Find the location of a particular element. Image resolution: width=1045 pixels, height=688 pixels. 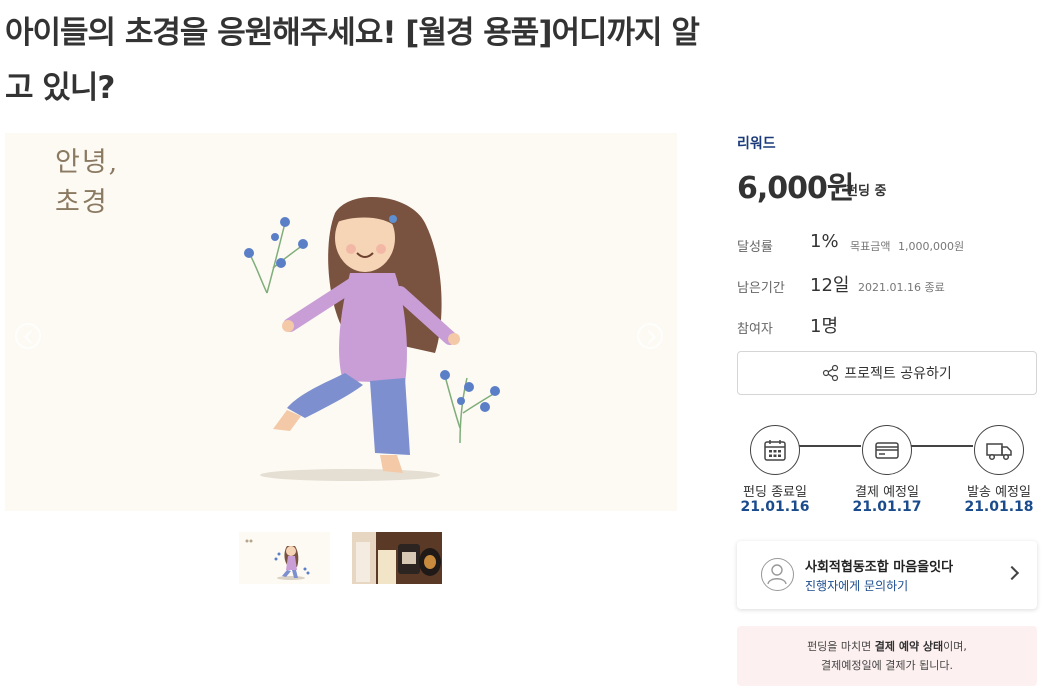

calendar-icon is located at coordinates (775, 450).